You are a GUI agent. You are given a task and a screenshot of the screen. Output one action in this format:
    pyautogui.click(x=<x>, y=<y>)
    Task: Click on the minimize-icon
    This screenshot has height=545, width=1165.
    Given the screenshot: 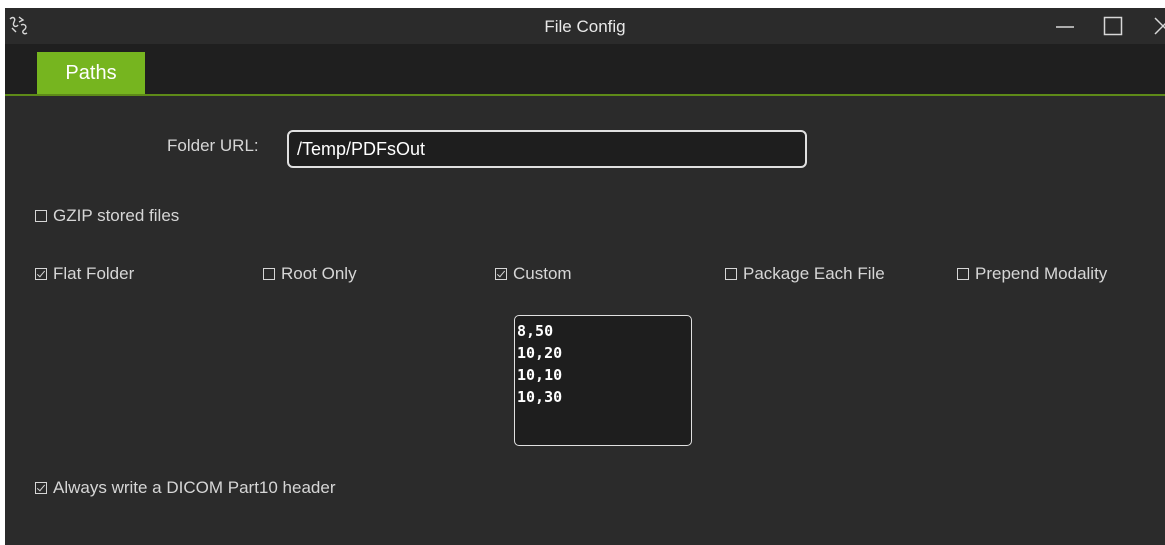 What is the action you would take?
    pyautogui.click(x=1065, y=27)
    